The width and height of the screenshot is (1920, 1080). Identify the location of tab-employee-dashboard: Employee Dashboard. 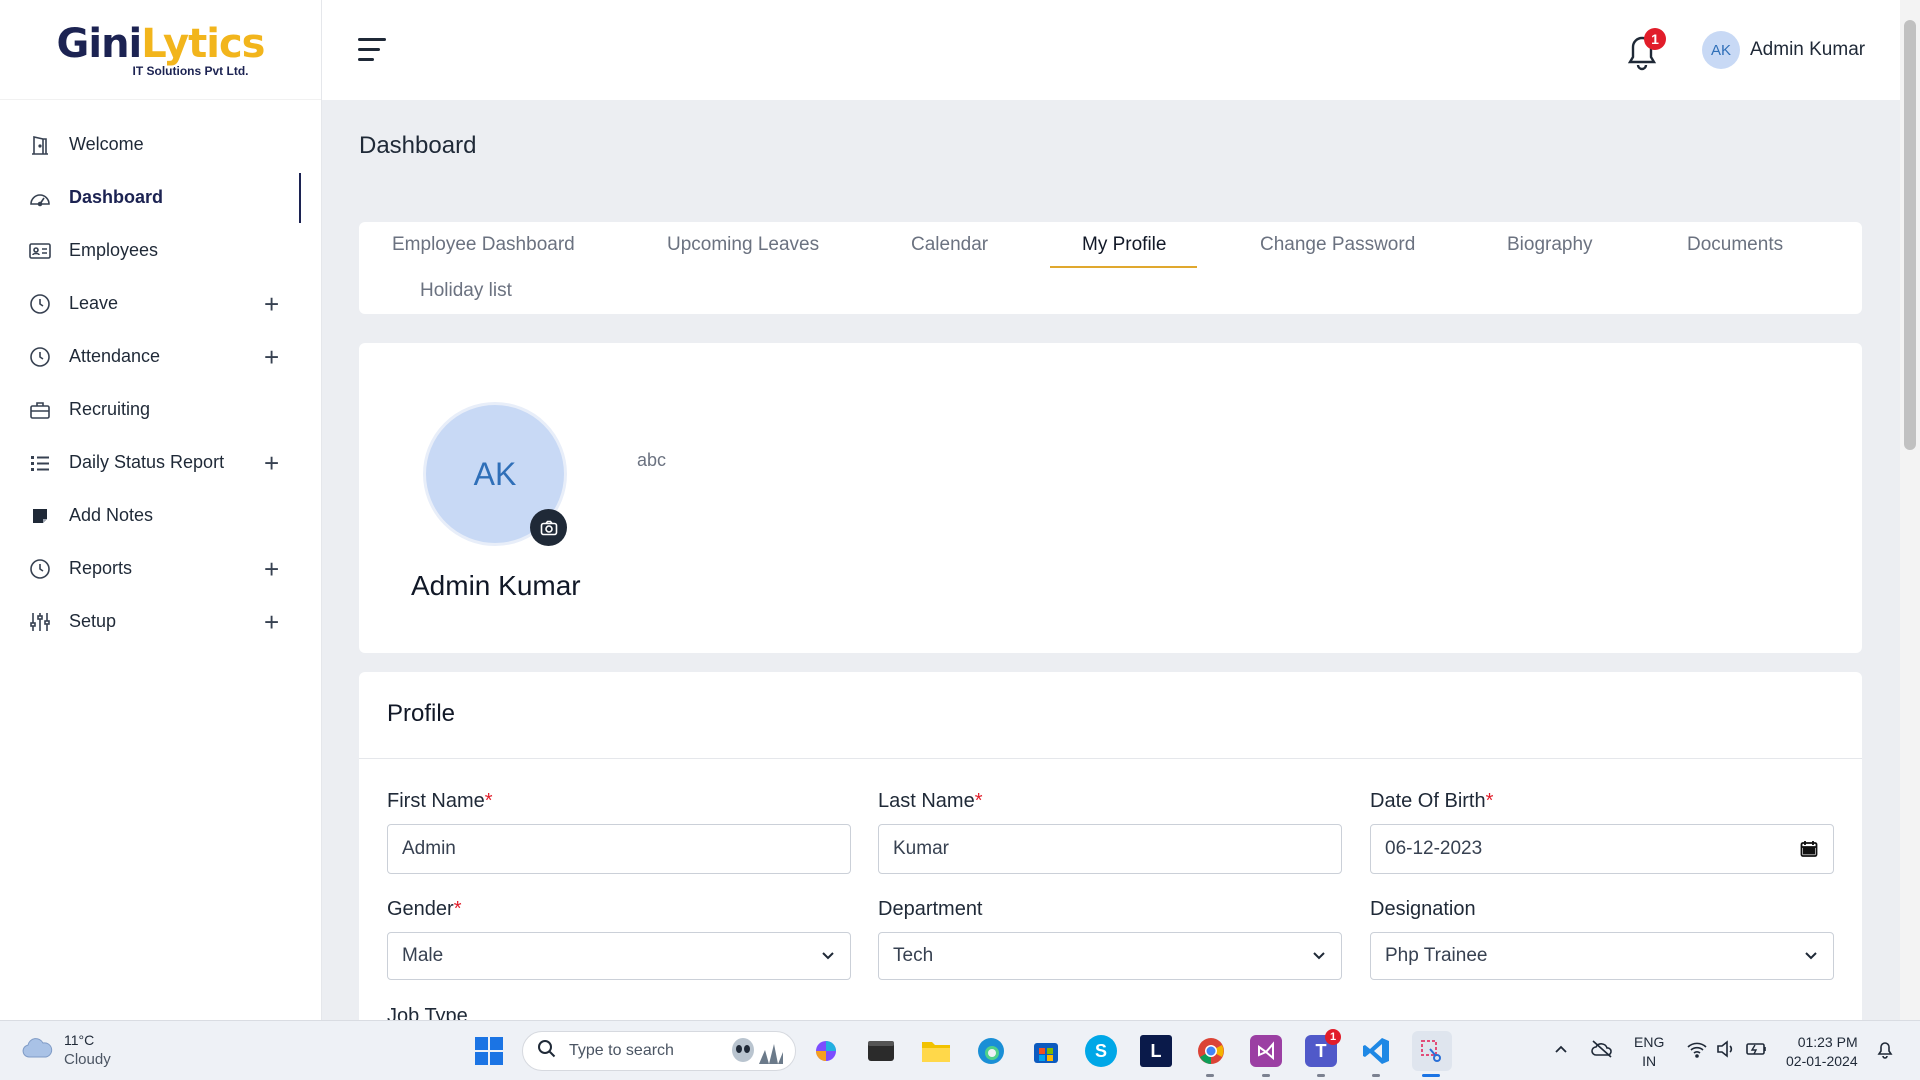
(483, 245).